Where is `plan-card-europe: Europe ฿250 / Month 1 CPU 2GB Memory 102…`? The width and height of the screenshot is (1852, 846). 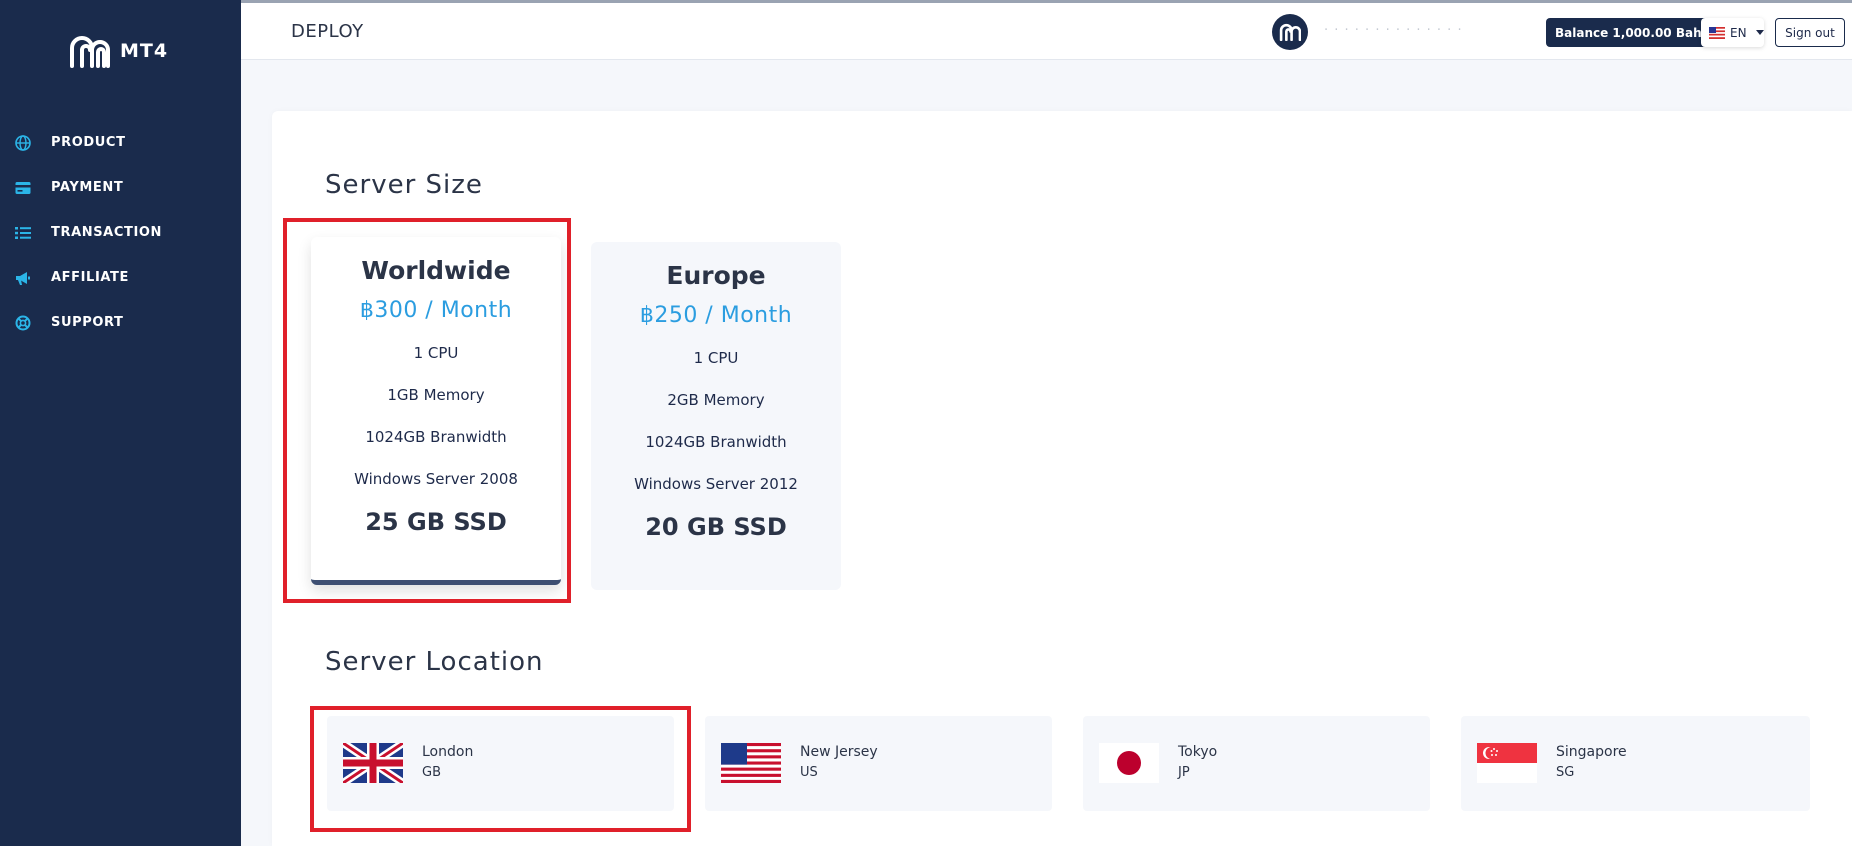
plan-card-europe: Europe ฿250 / Month 1 CPU 2GB Memory 102… is located at coordinates (716, 416).